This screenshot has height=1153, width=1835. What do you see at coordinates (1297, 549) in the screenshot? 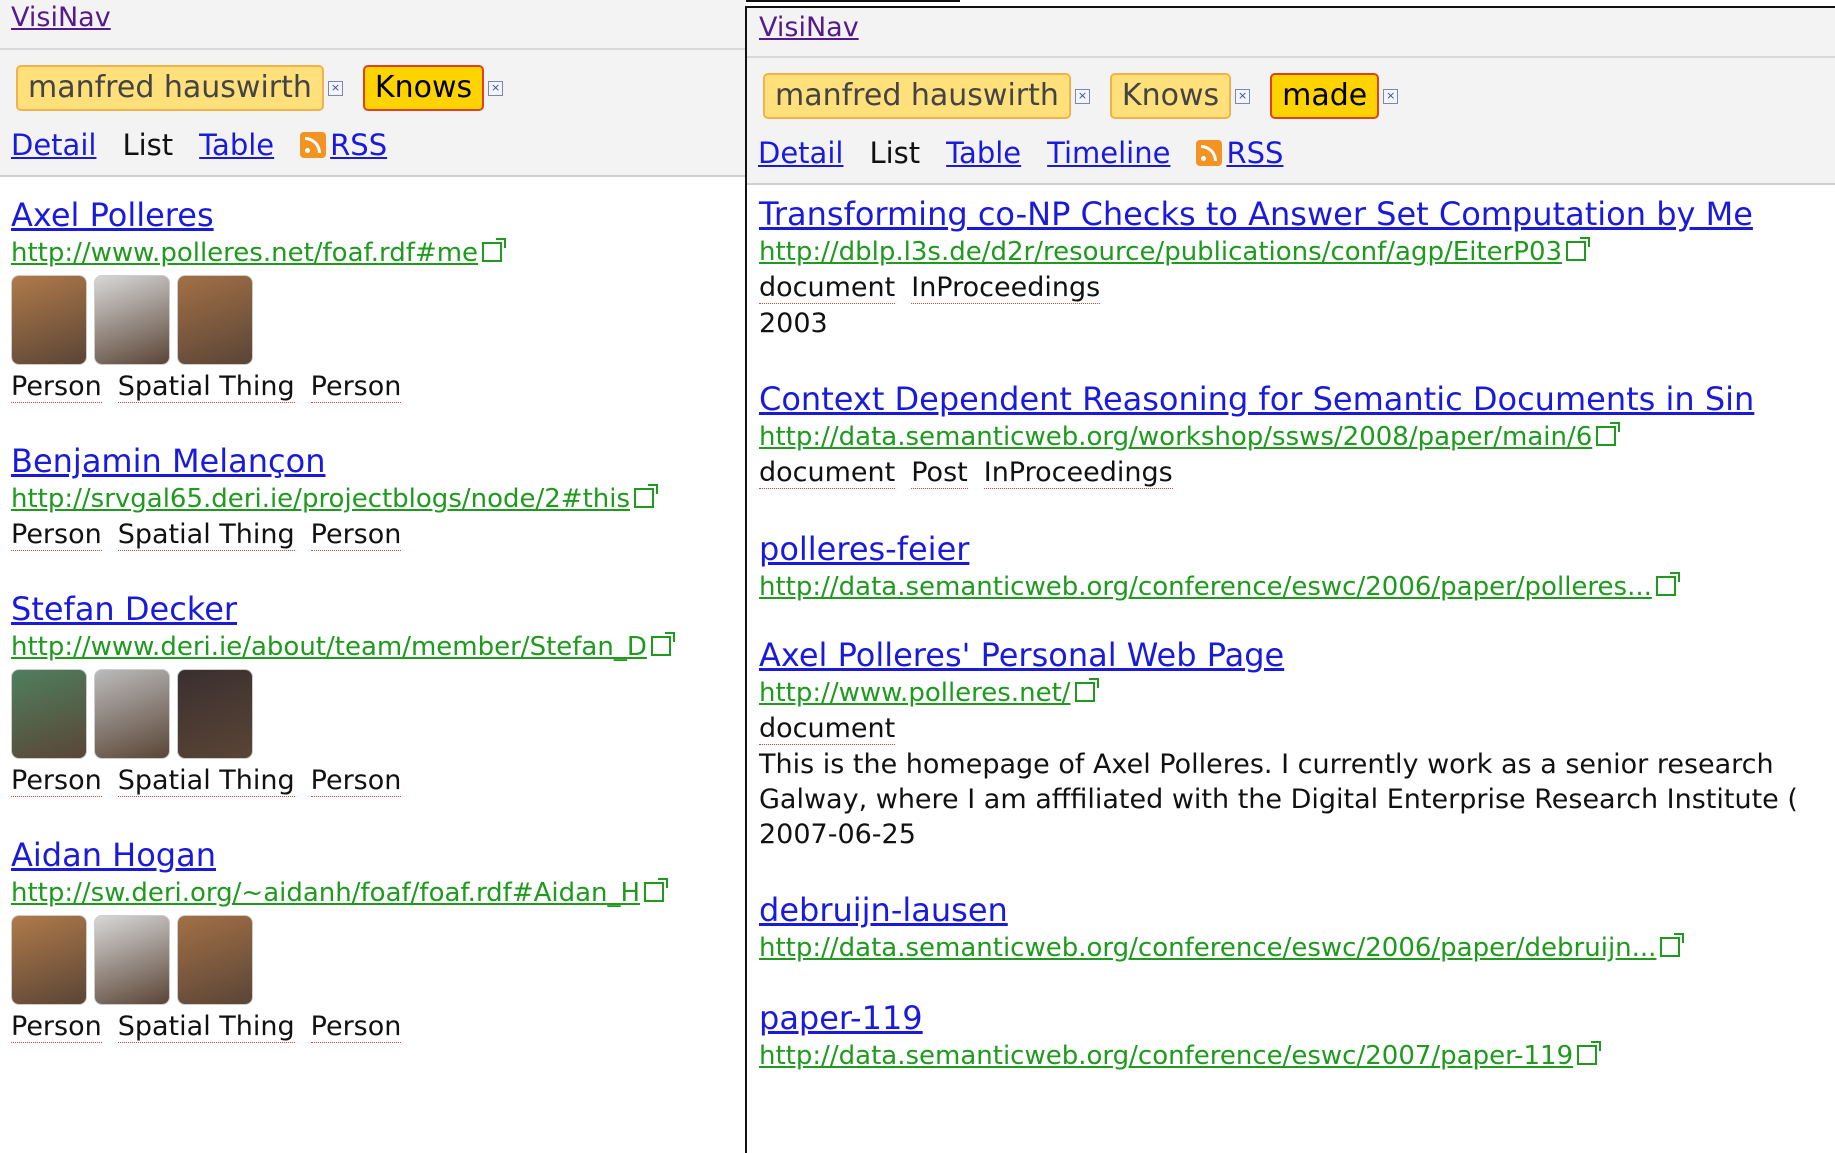
I see `result-title-link: polleres-feier` at bounding box center [1297, 549].